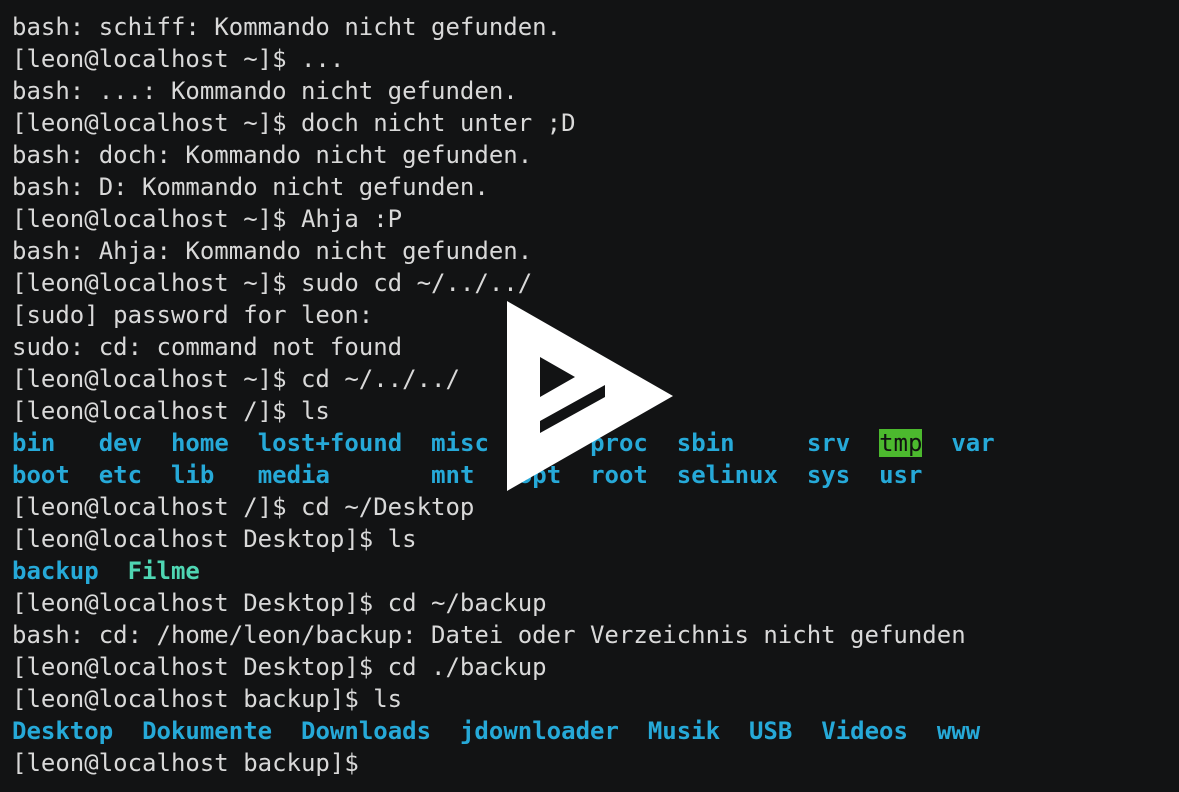 The image size is (1179, 792). I want to click on directory-entry: lib, so click(192, 475).